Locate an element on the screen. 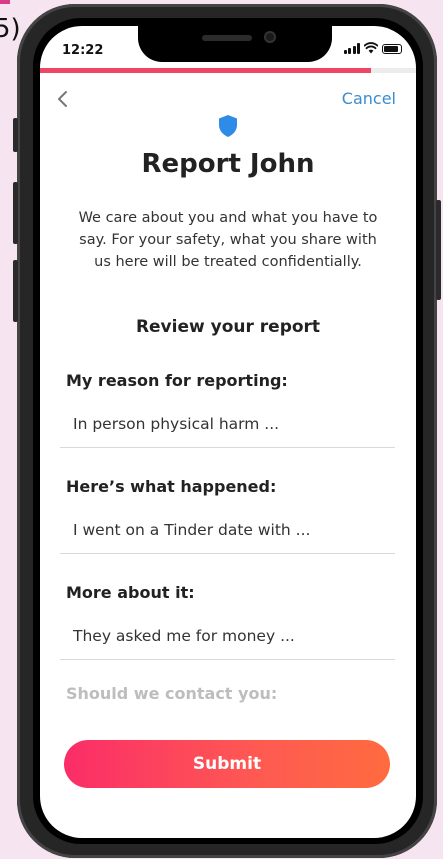 The image size is (443, 859). cancel-button: Cancel is located at coordinates (369, 98).